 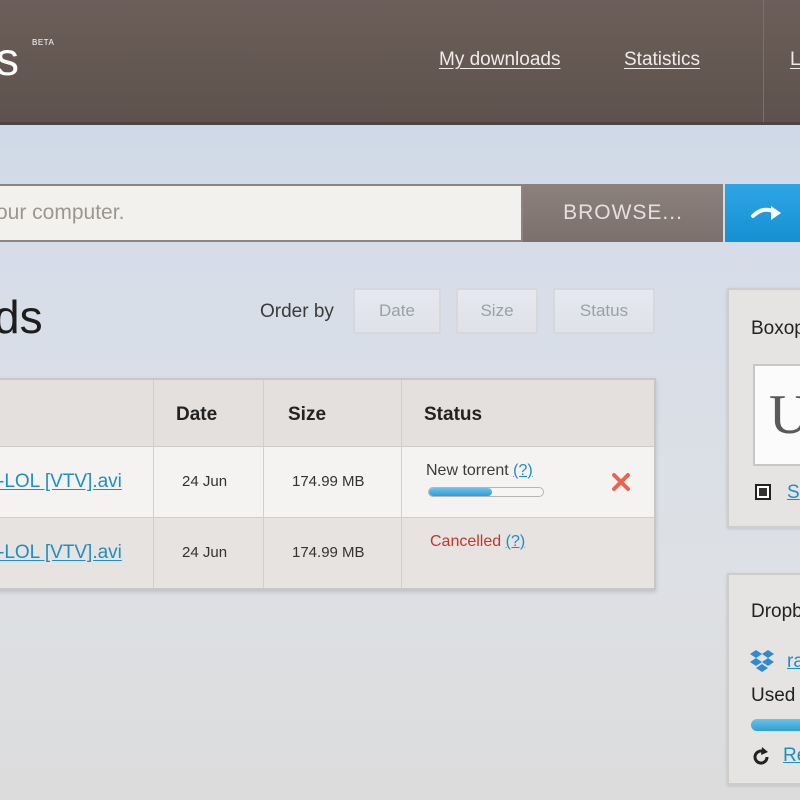 What do you see at coordinates (775, 328) in the screenshot?
I see `boxopus-panel-title: Boxop` at bounding box center [775, 328].